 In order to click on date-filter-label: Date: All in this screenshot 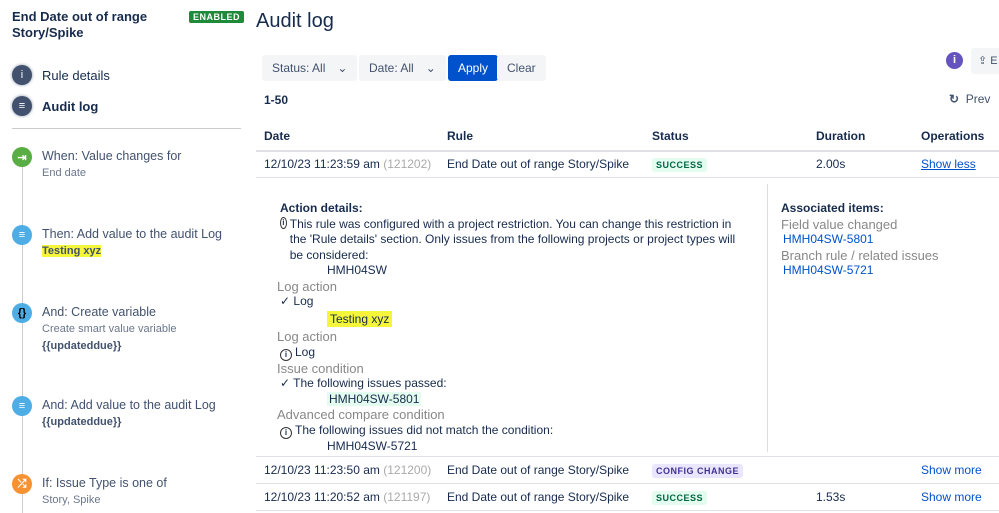, I will do `click(391, 68)`.